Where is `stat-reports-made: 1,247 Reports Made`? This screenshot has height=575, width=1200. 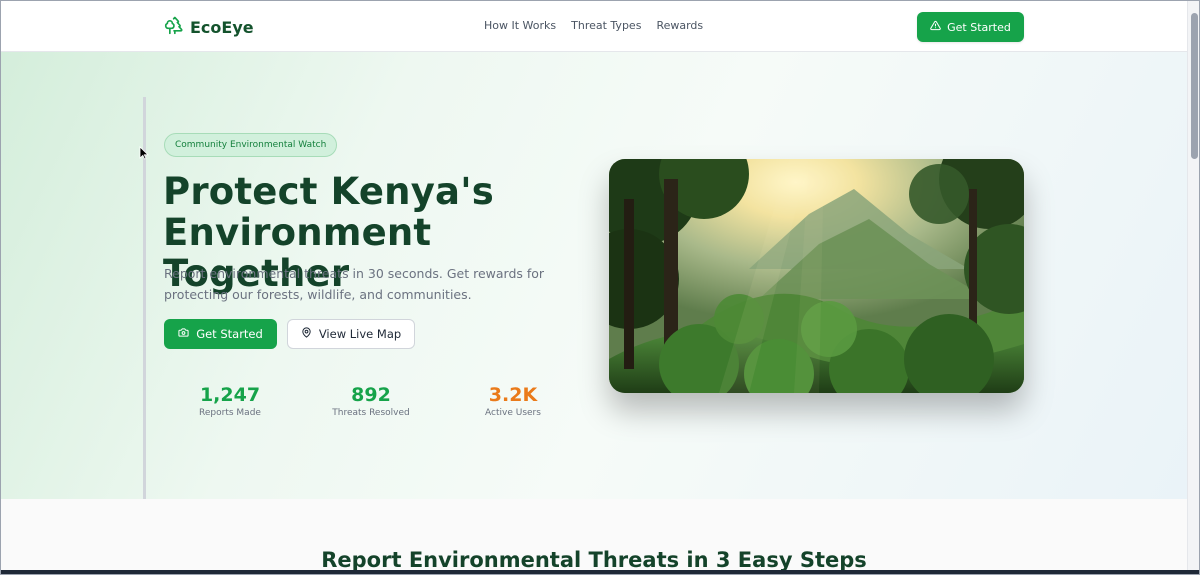 stat-reports-made: 1,247 Reports Made is located at coordinates (230, 401).